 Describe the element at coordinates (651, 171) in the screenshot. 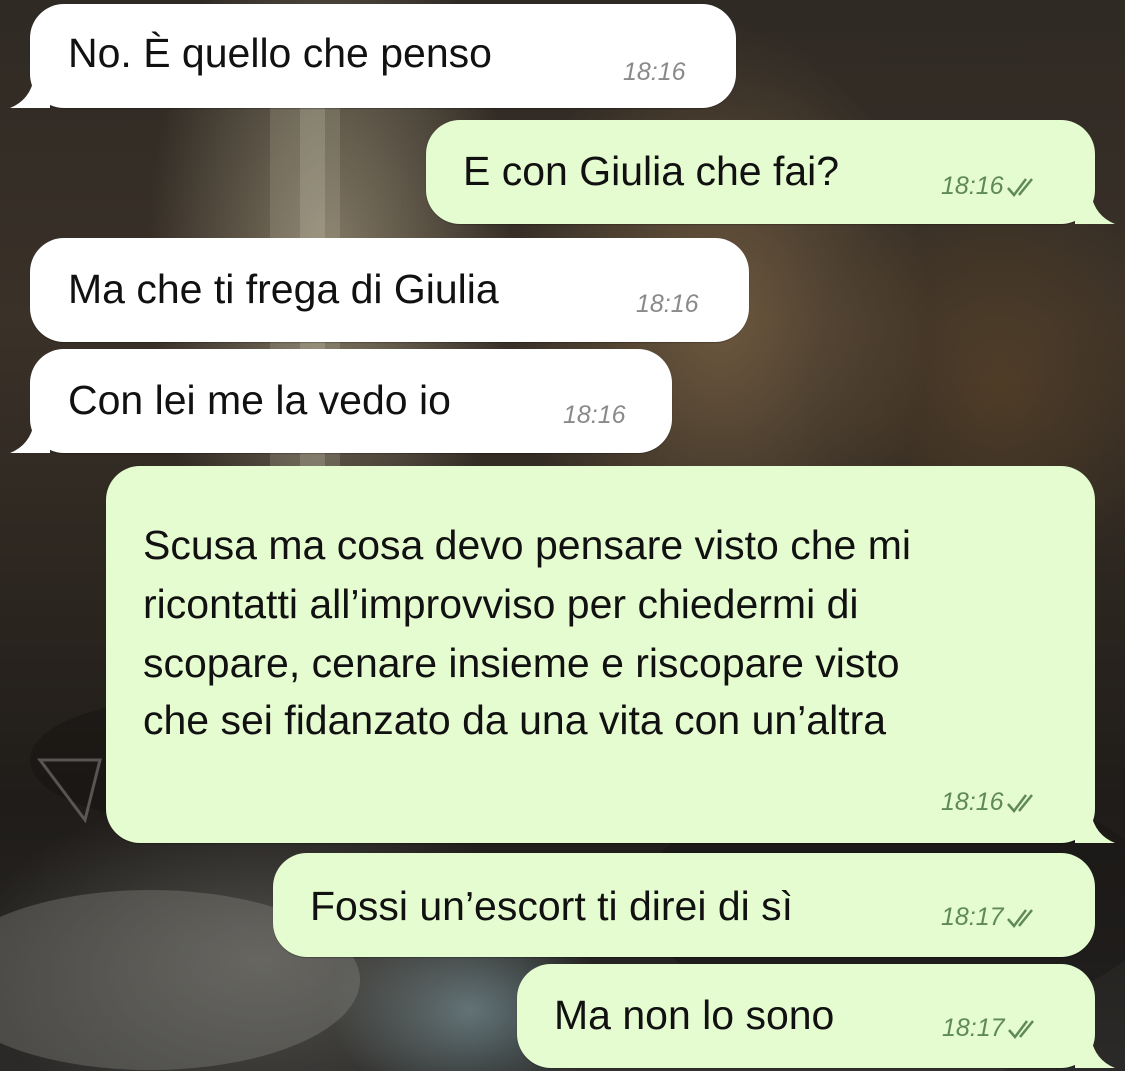

I see `message-text: E con Giulia che fai?` at that location.